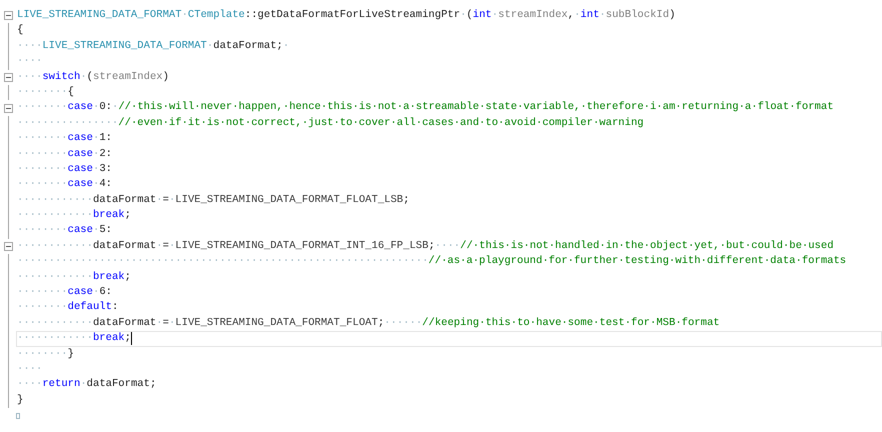  Describe the element at coordinates (45, 354) in the screenshot. I see `code-line: ········}` at that location.